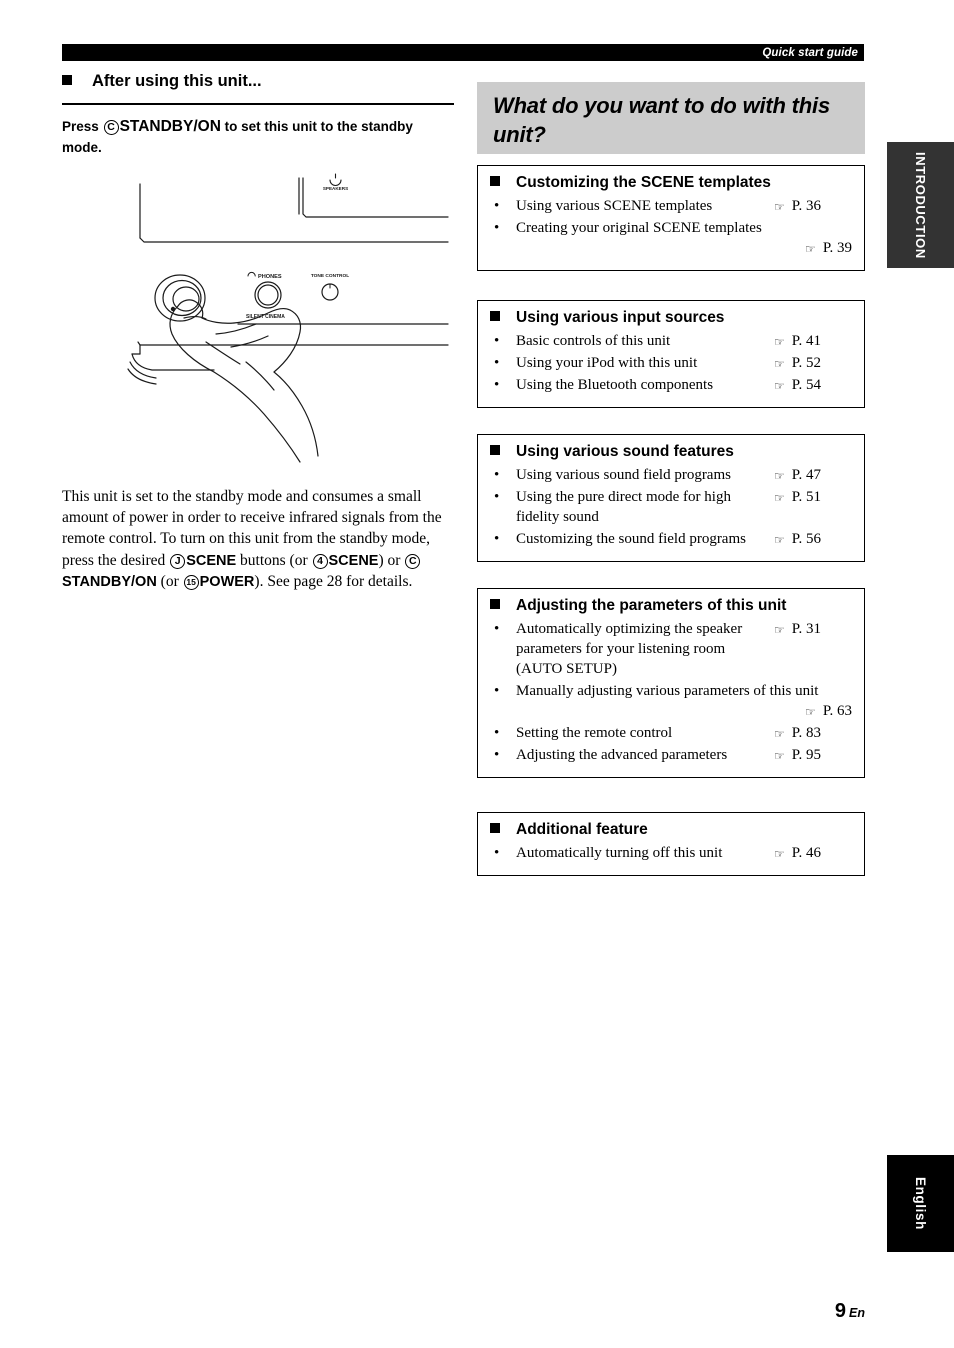 The height and width of the screenshot is (1348, 954). I want to click on paragraph-part-2: buttons (or, so click(274, 560).